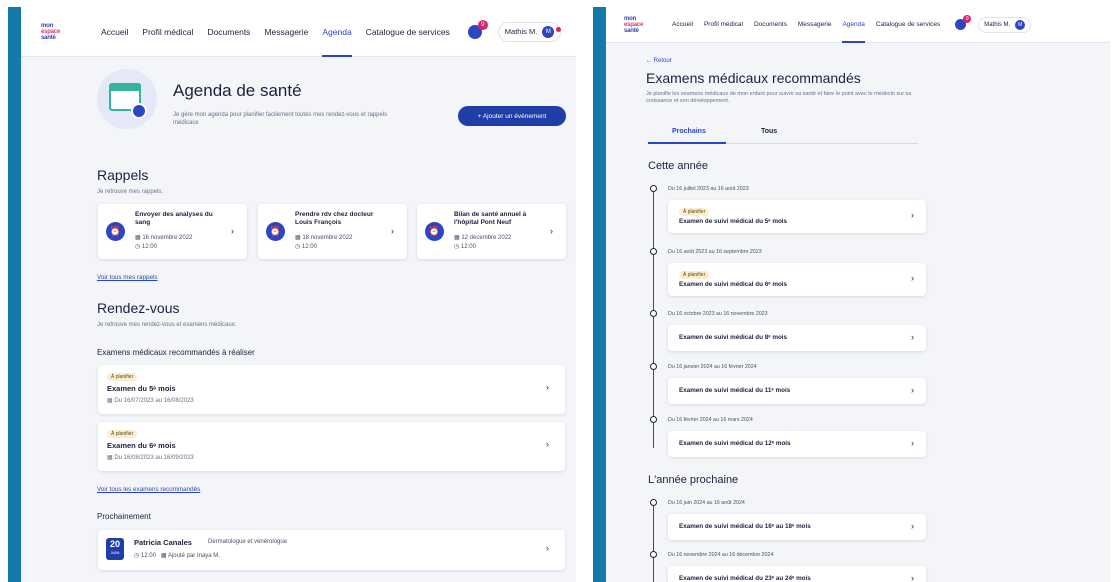 The width and height of the screenshot is (1117, 582). I want to click on user-status-dot, so click(558, 29).